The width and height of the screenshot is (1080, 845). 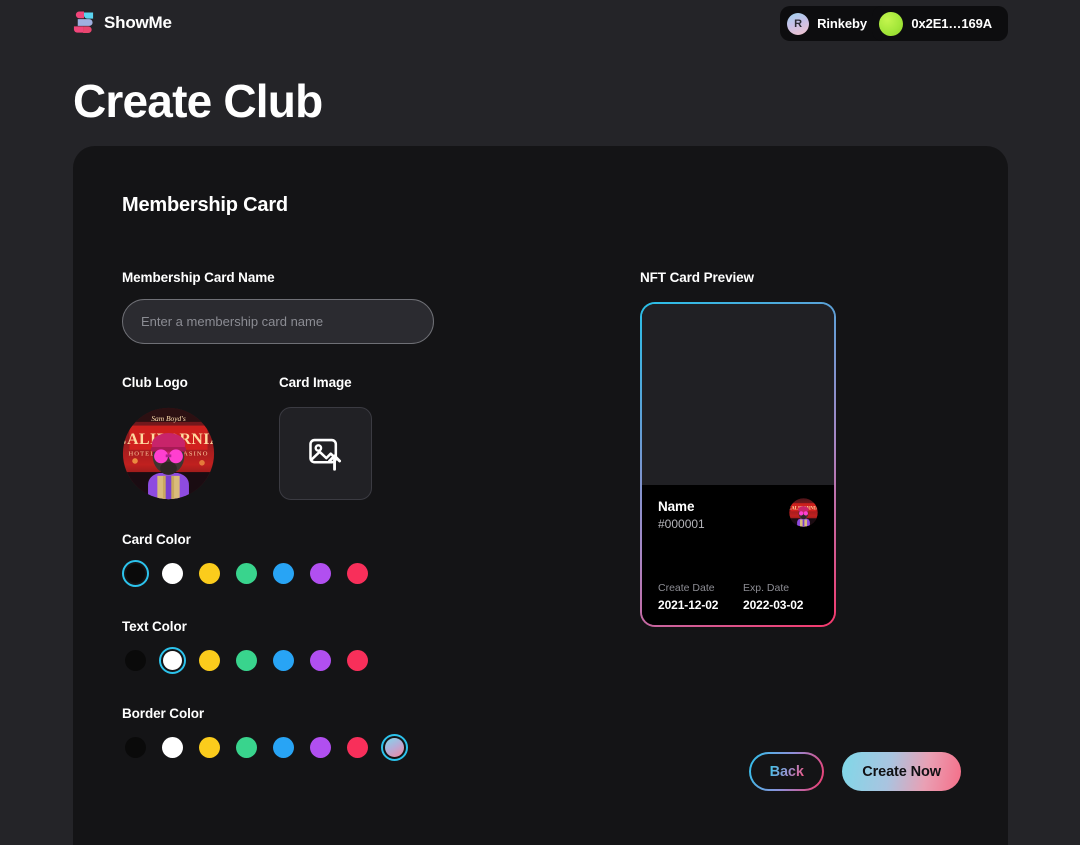 I want to click on text-color-label: Text Color, so click(x=154, y=626).